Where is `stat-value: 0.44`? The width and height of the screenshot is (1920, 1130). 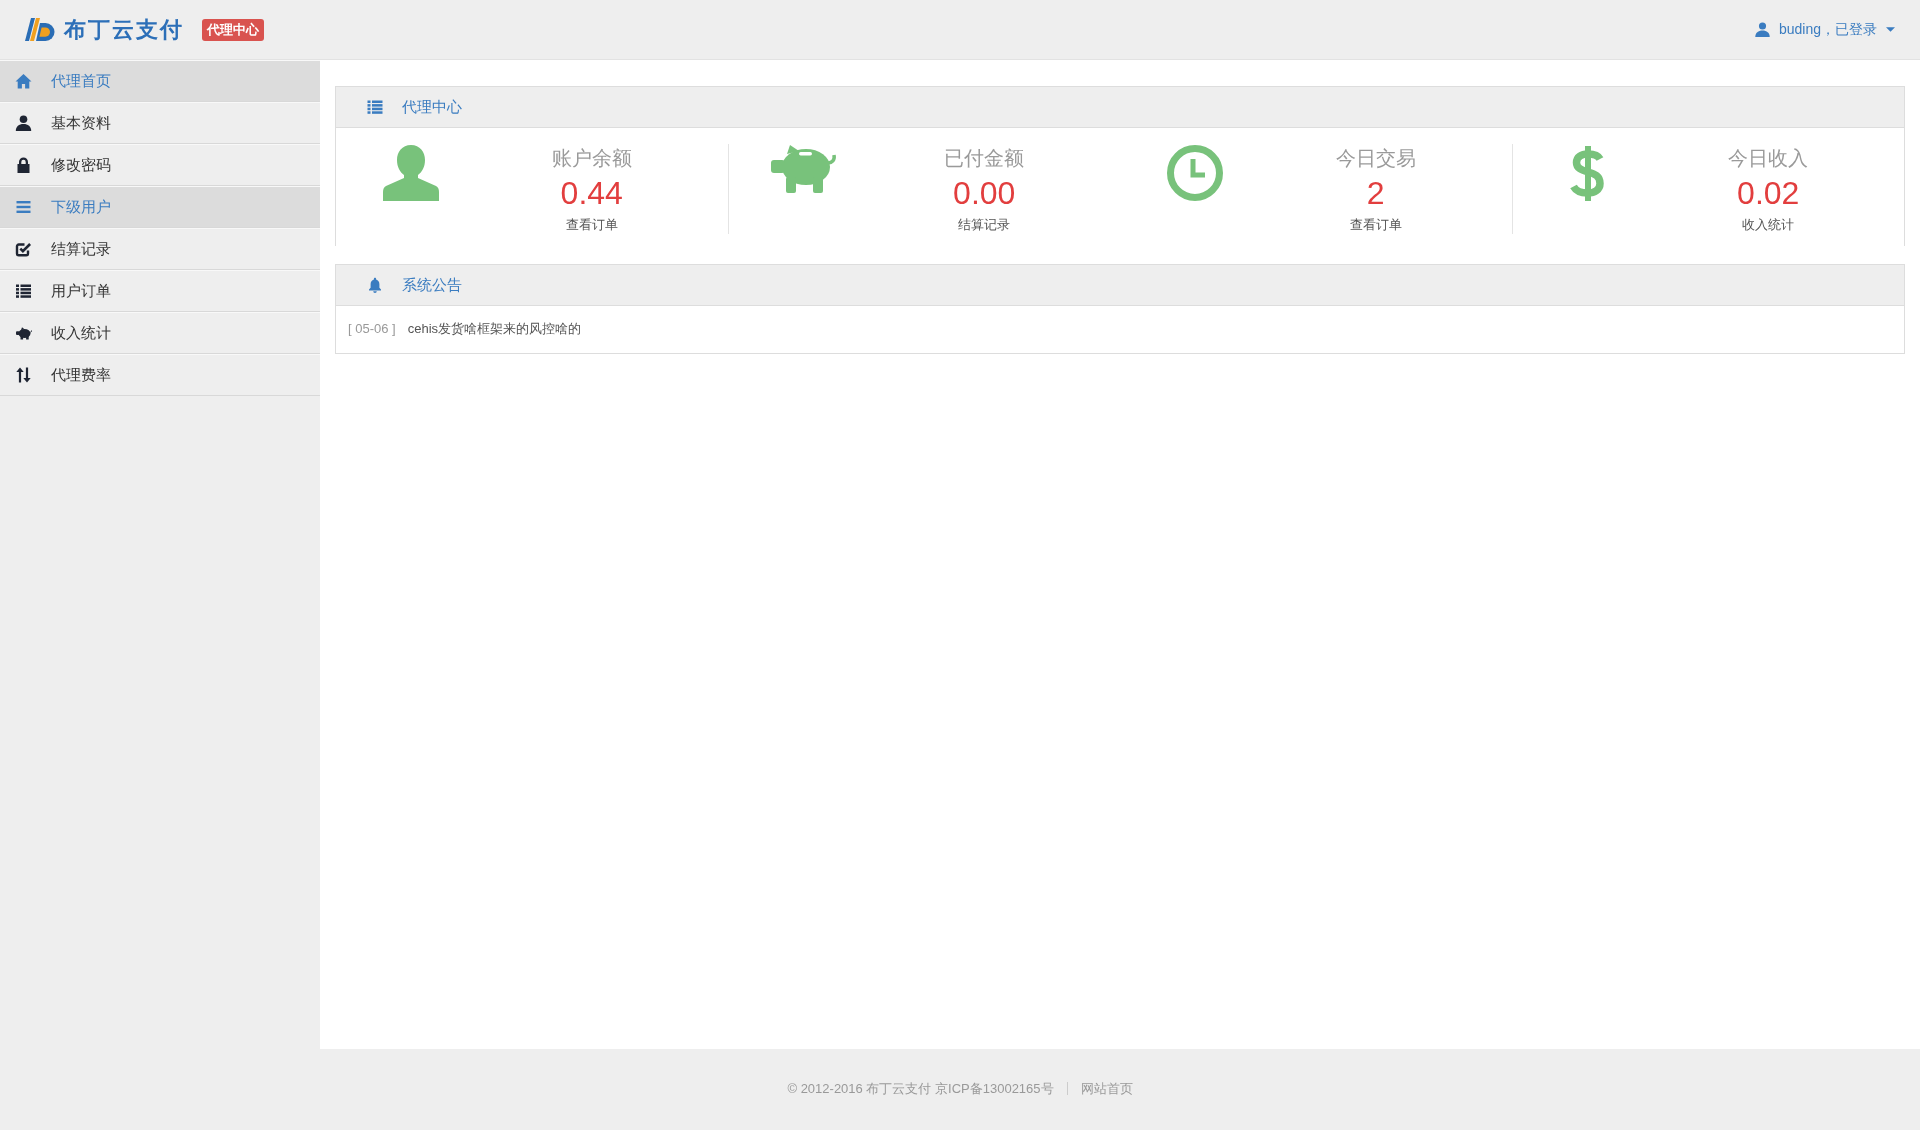 stat-value: 0.44 is located at coordinates (591, 193).